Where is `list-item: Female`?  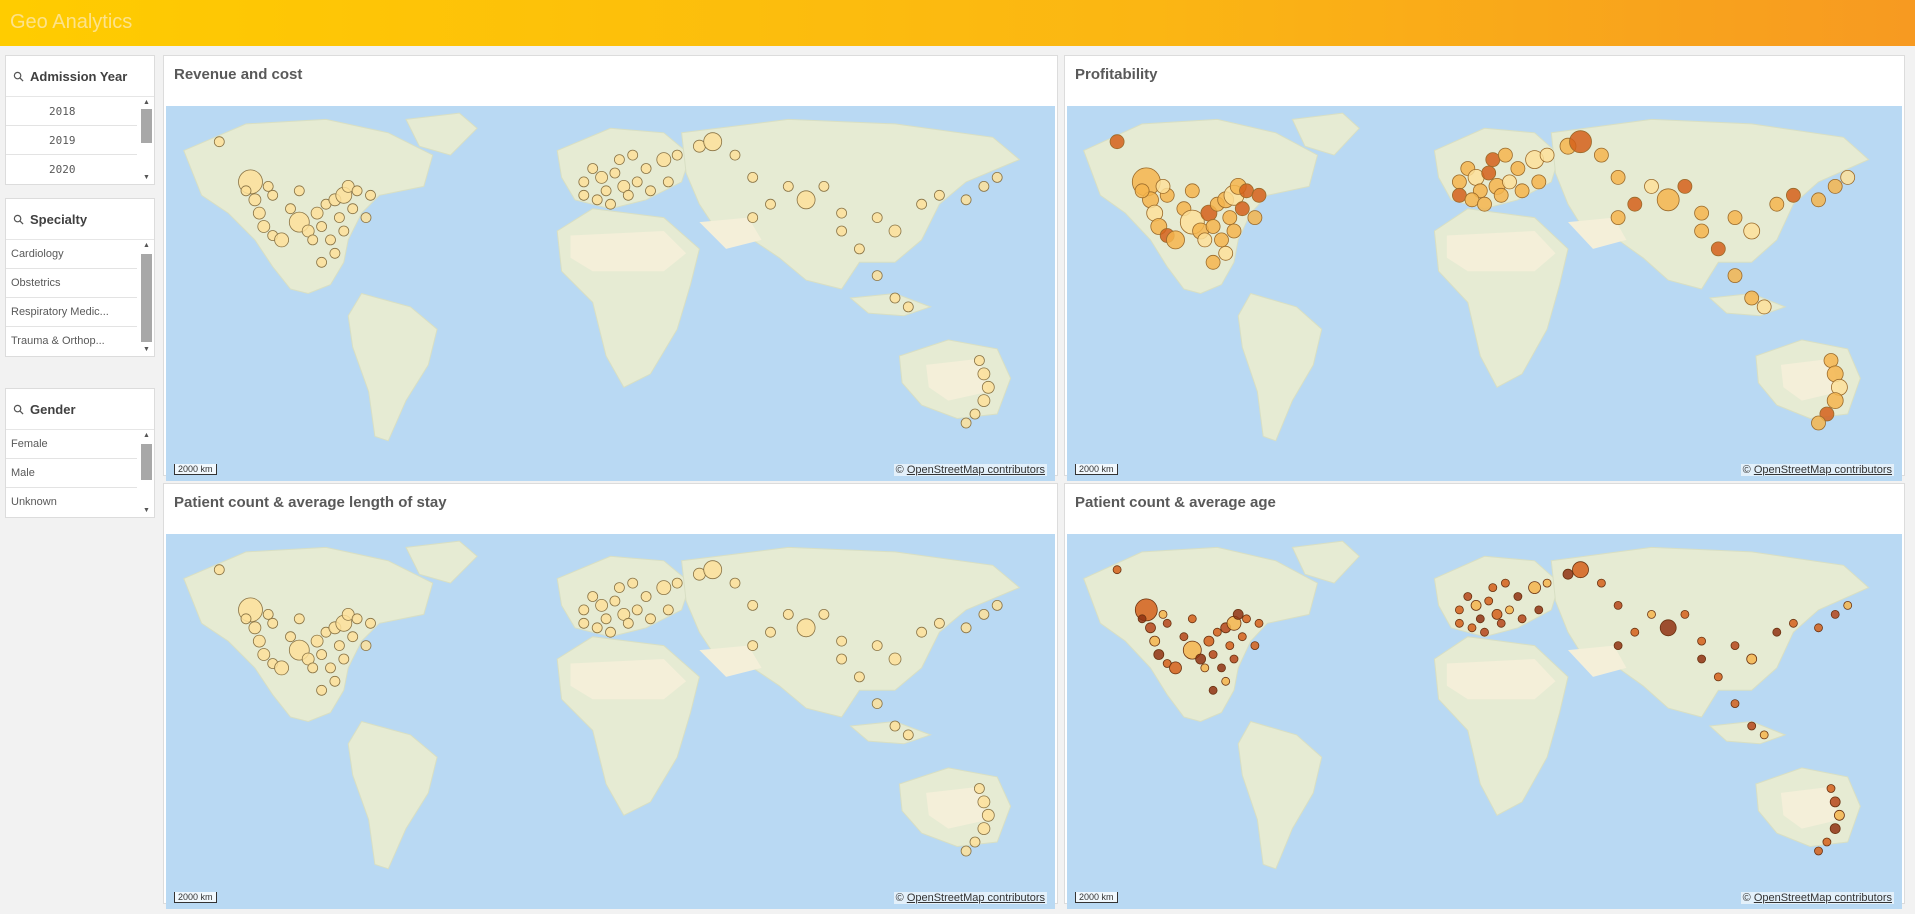
list-item: Female is located at coordinates (71, 444).